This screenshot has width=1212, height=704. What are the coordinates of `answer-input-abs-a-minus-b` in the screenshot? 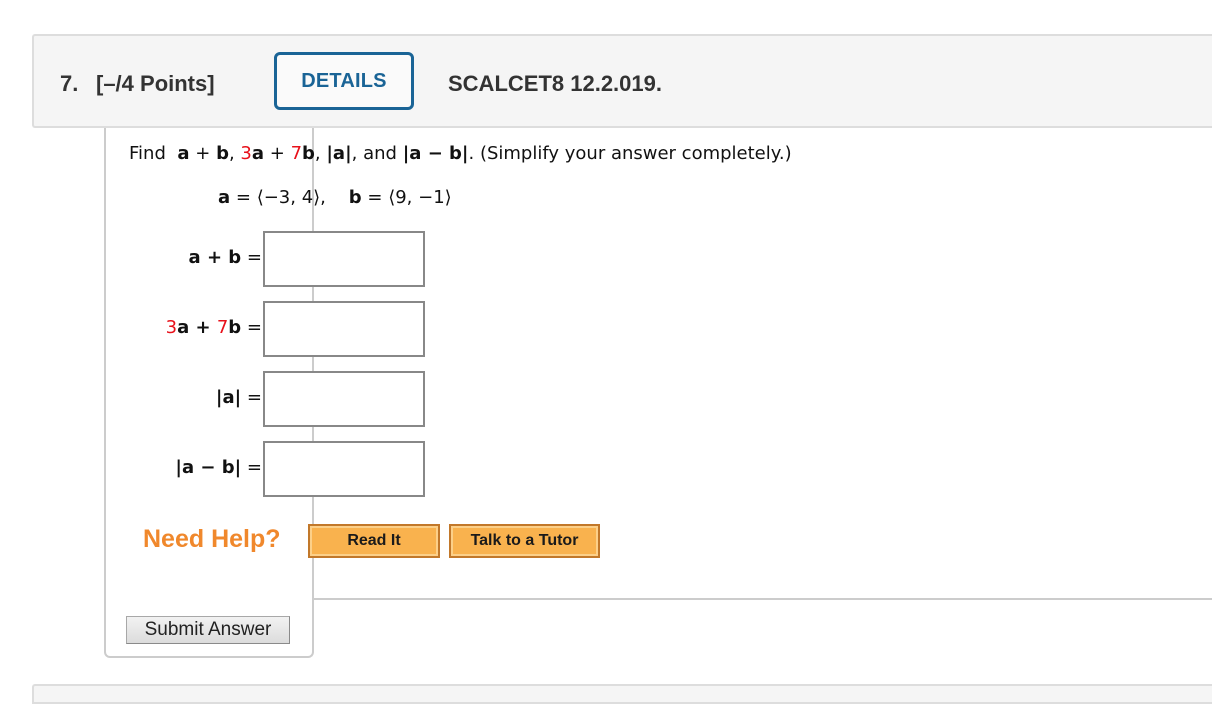 It's located at (344, 469).